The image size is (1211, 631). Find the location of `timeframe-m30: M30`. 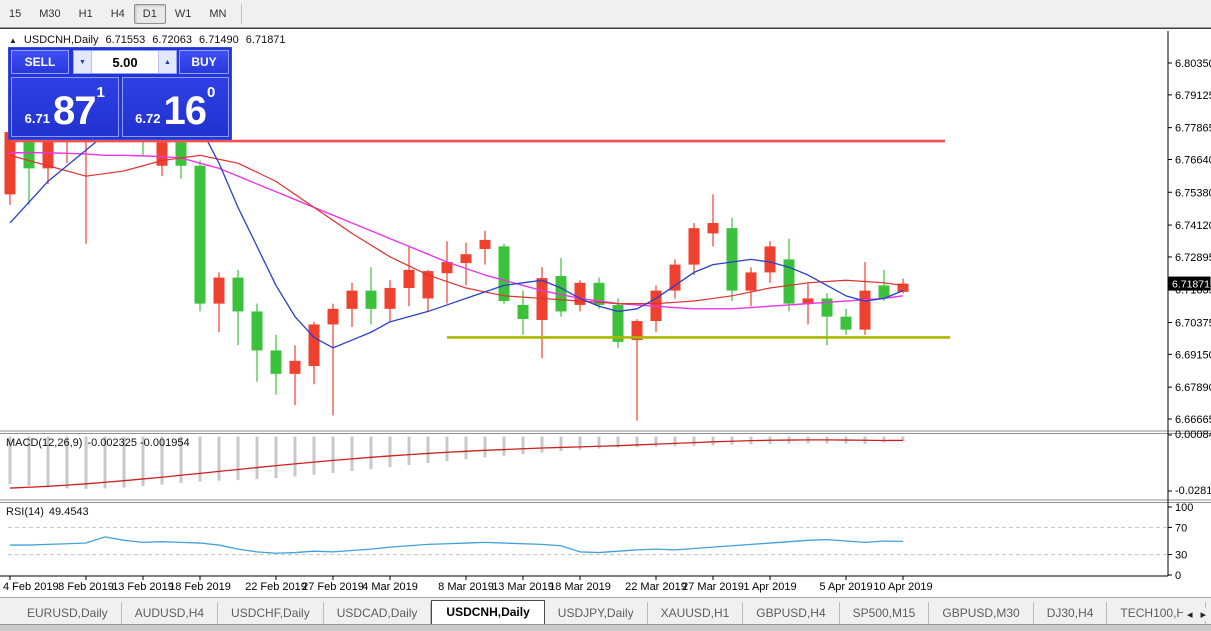

timeframe-m30: M30 is located at coordinates (49, 14).